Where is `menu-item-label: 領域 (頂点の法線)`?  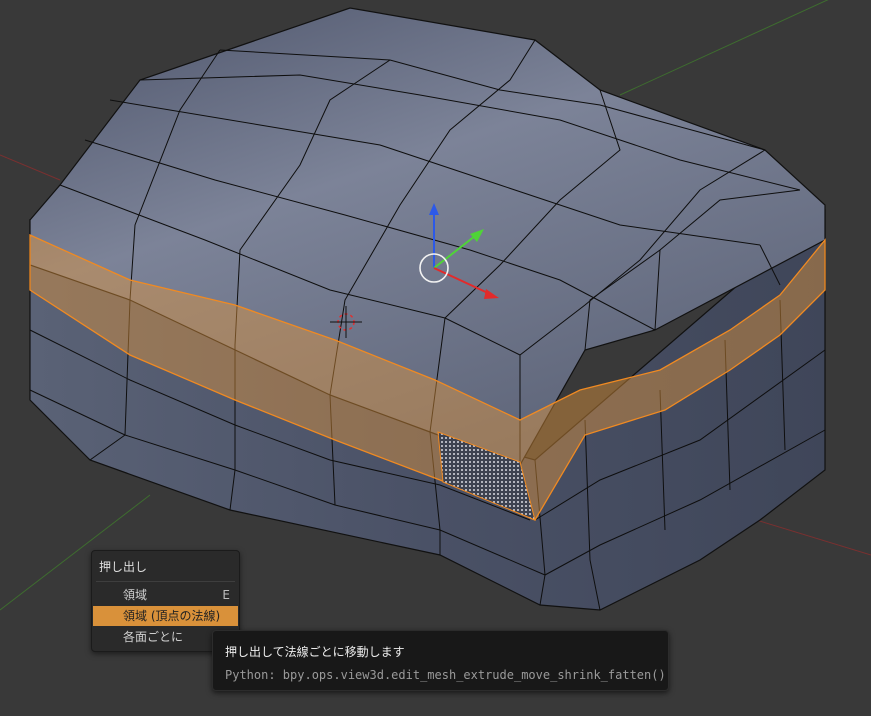 menu-item-label: 領域 (頂点の法線) is located at coordinates (172, 616).